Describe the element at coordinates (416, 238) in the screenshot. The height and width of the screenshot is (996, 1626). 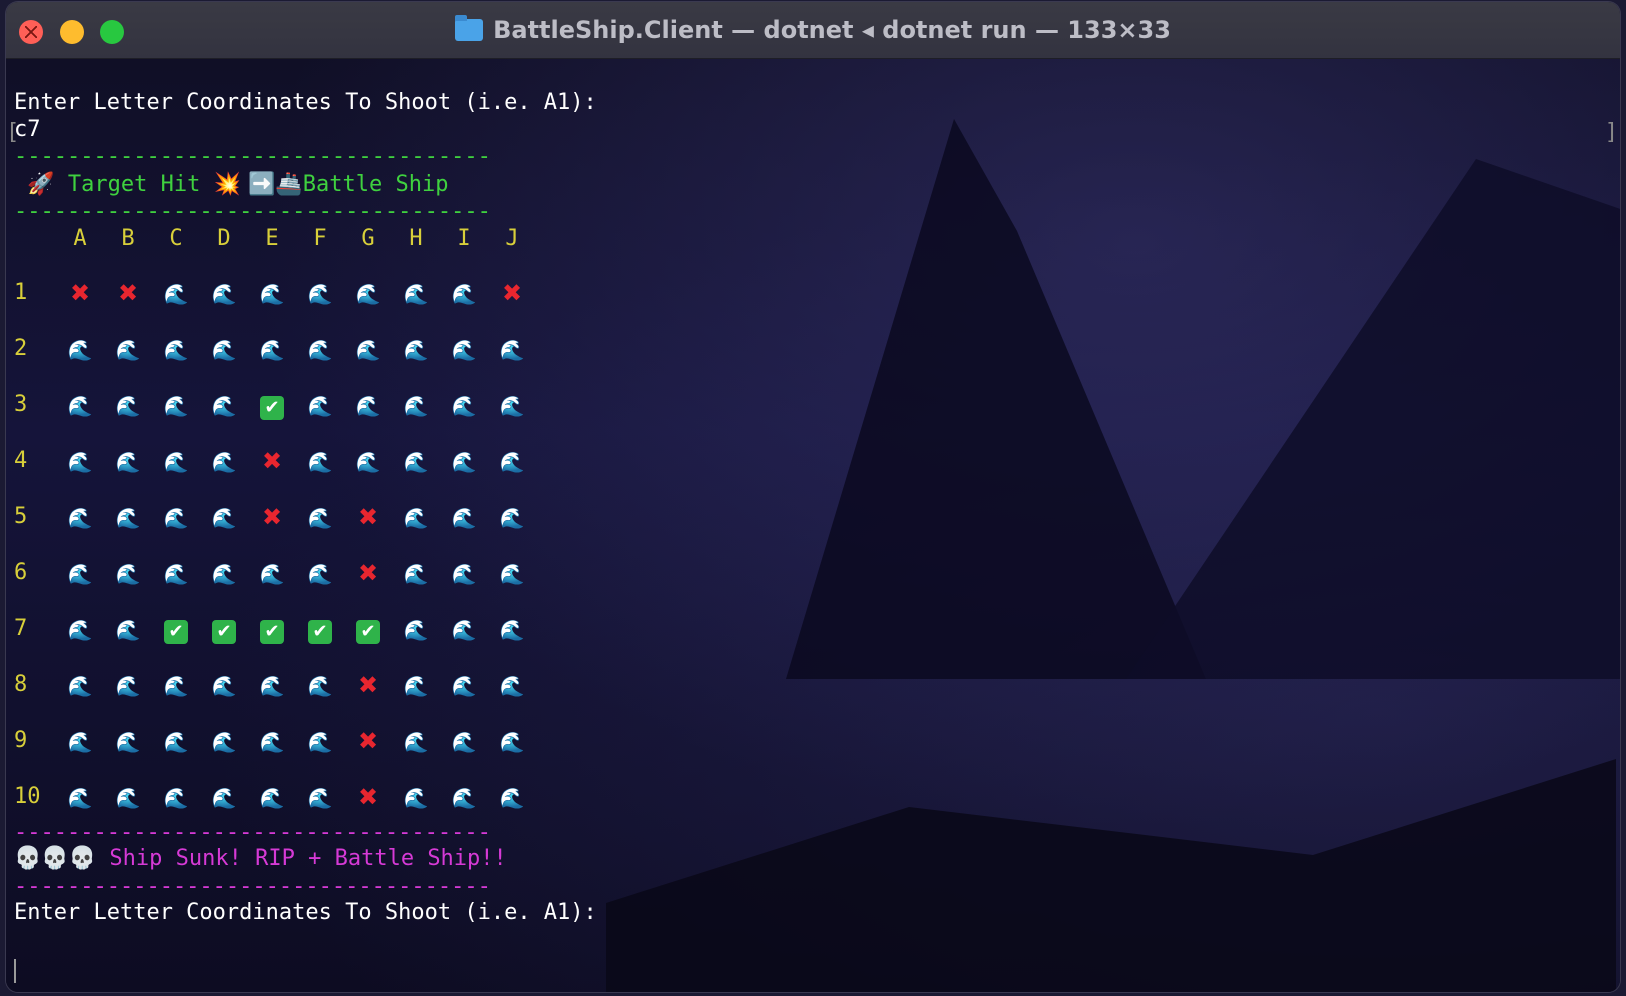
I see `column-label: H` at that location.